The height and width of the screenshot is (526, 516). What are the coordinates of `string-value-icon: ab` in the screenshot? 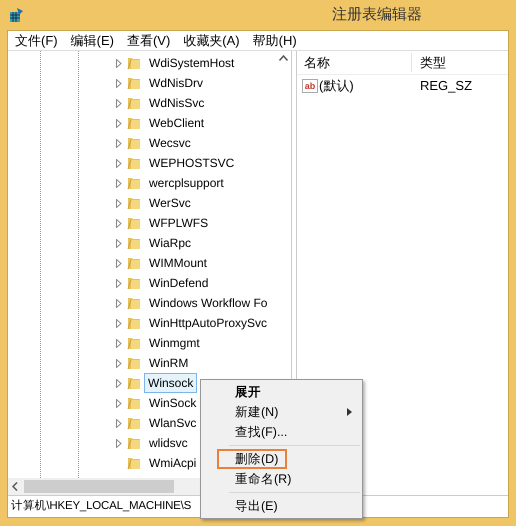 It's located at (310, 86).